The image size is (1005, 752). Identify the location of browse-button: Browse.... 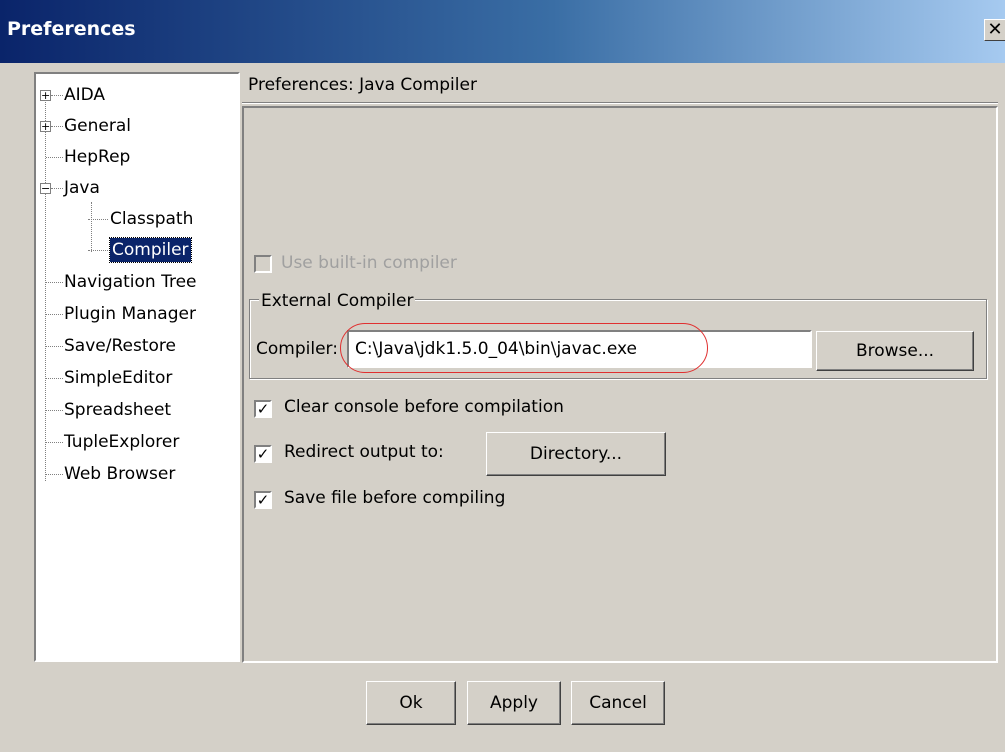
(895, 351).